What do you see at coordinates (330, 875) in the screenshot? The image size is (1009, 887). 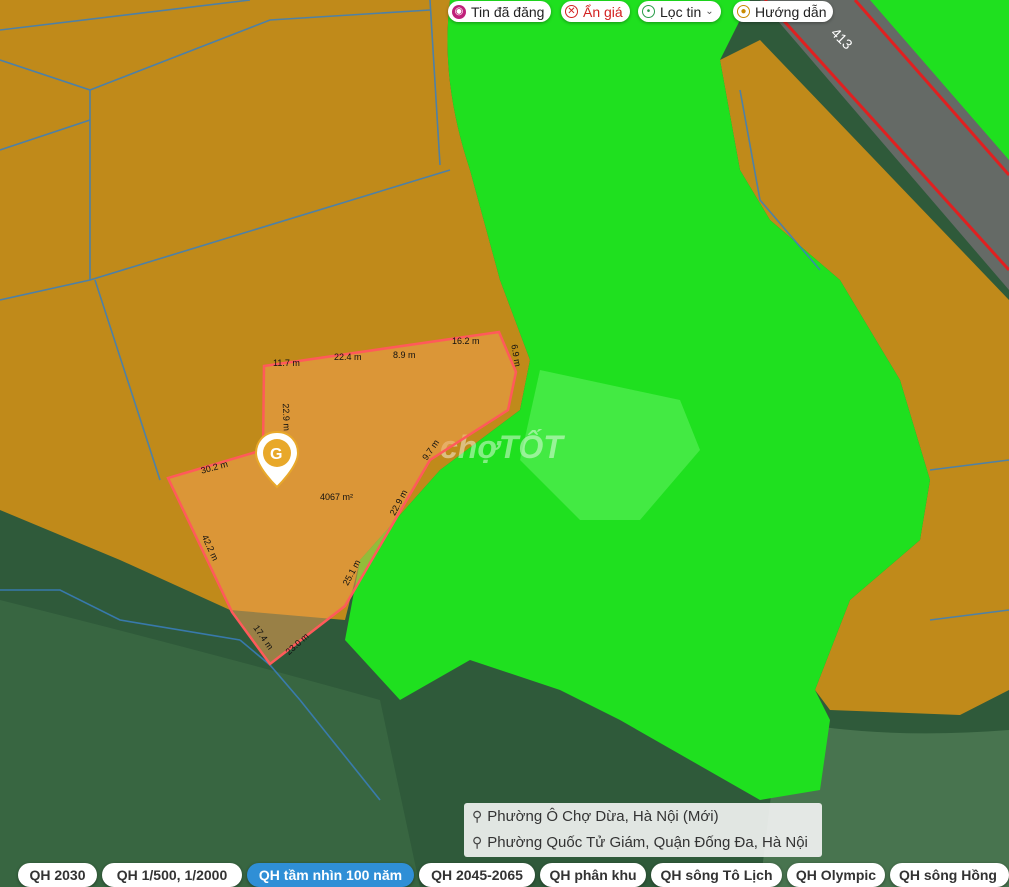 I see `tab-qh-100-years: QH tầm nhìn 100 năm` at bounding box center [330, 875].